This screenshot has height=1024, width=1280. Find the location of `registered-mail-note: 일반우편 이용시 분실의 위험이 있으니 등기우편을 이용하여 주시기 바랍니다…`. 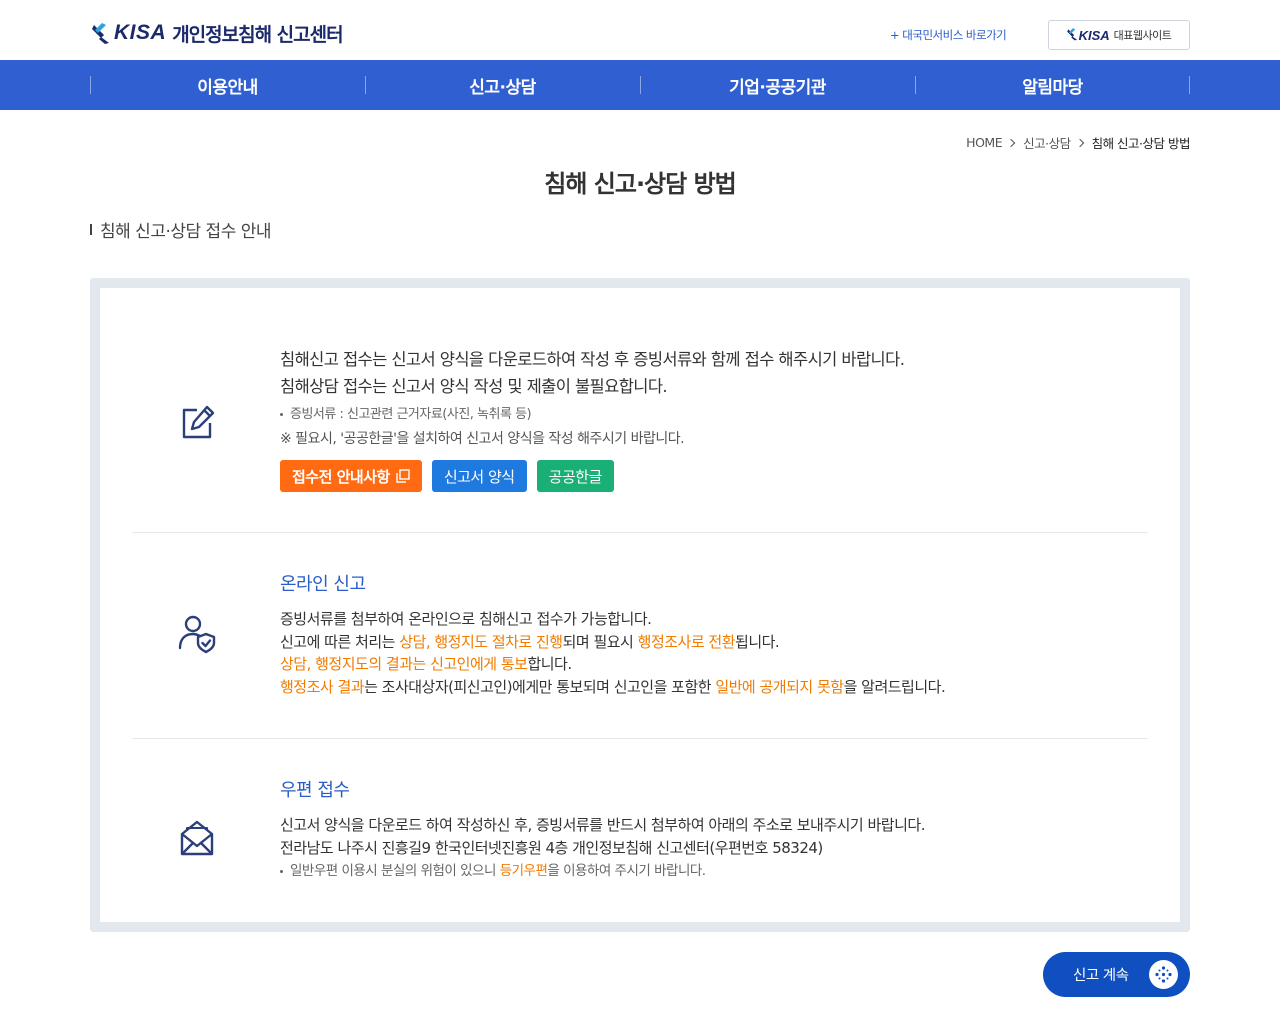

registered-mail-note: 일반우편 이용시 분실의 위험이 있으니 등기우편을 이용하여 주시기 바랍니다… is located at coordinates (714, 871).